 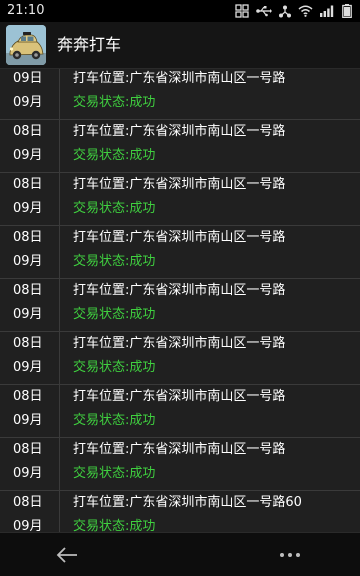 I want to click on list-item: 09日 09月 打车位置:广东省深圳市南山区一号路 交易状态:成功, so click(x=180, y=94).